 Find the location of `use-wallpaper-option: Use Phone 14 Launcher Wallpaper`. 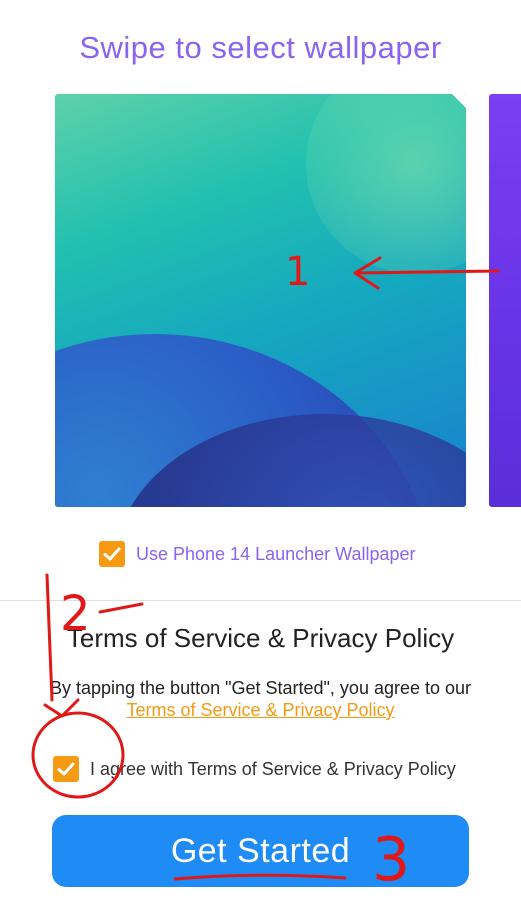

use-wallpaper-option: Use Phone 14 Launcher Wallpaper is located at coordinates (257, 554).